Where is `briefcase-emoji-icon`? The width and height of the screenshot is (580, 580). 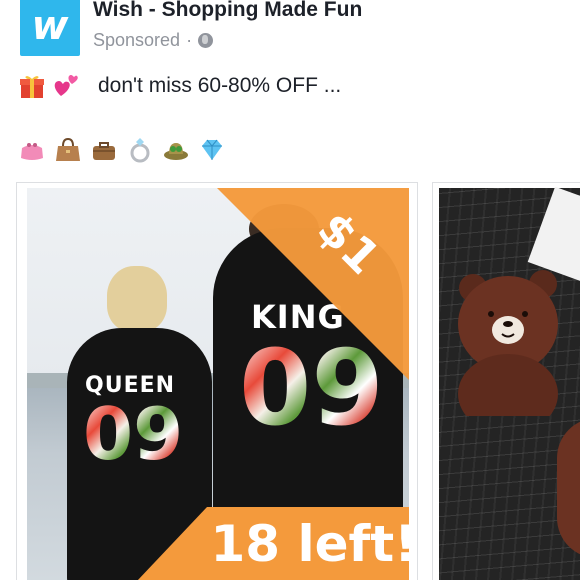 briefcase-emoji-icon is located at coordinates (104, 151).